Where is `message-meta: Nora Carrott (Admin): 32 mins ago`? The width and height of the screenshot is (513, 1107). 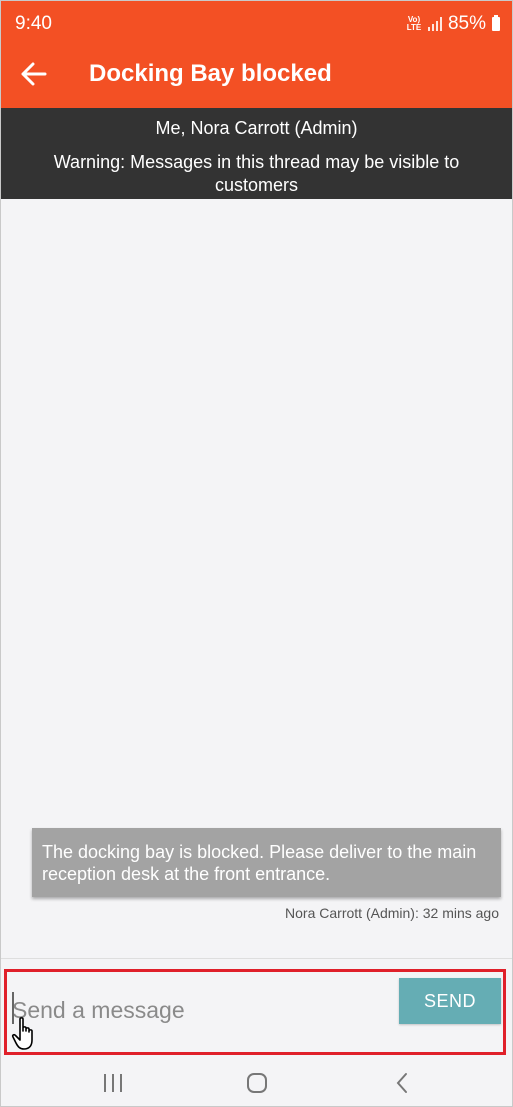 message-meta: Nora Carrott (Admin): 32 mins ago is located at coordinates (392, 913).